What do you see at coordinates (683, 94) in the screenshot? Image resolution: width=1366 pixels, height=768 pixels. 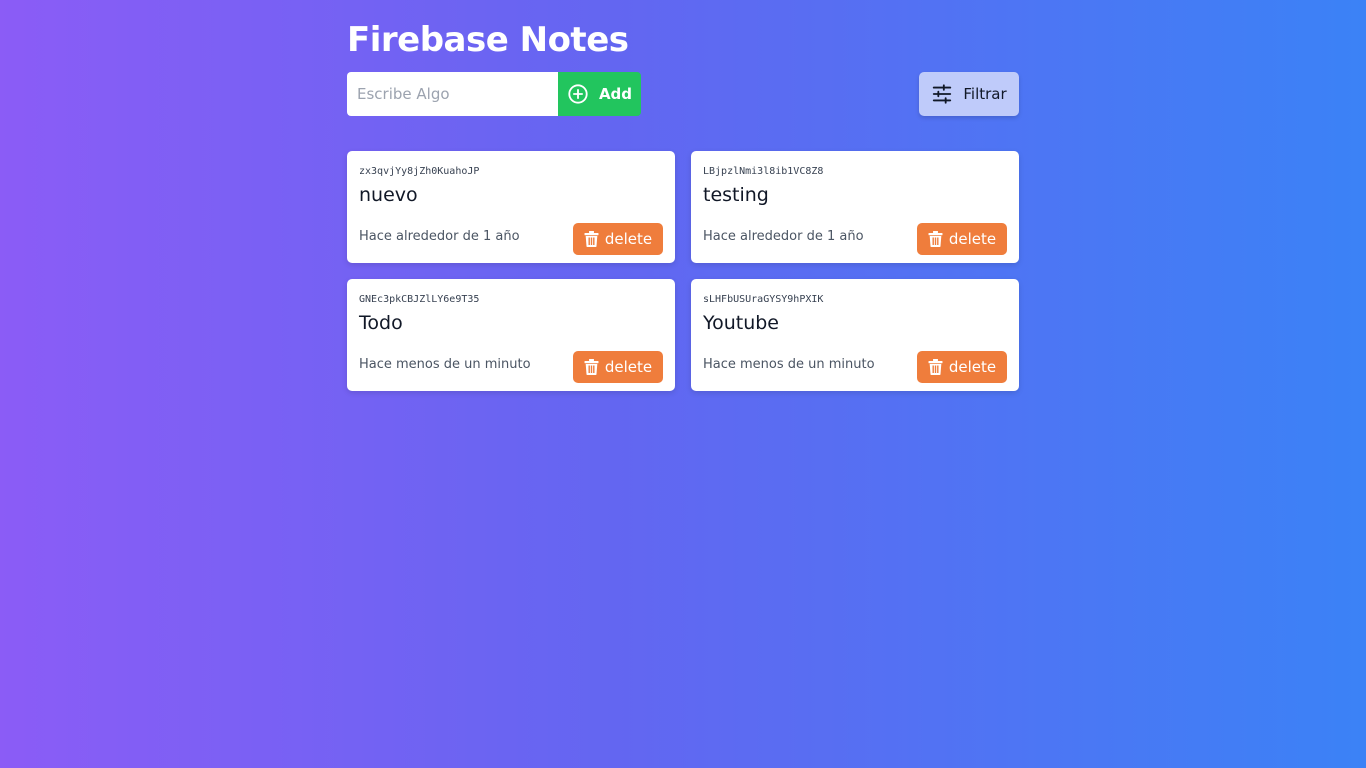 I see `toolbar: Add Filtrar` at bounding box center [683, 94].